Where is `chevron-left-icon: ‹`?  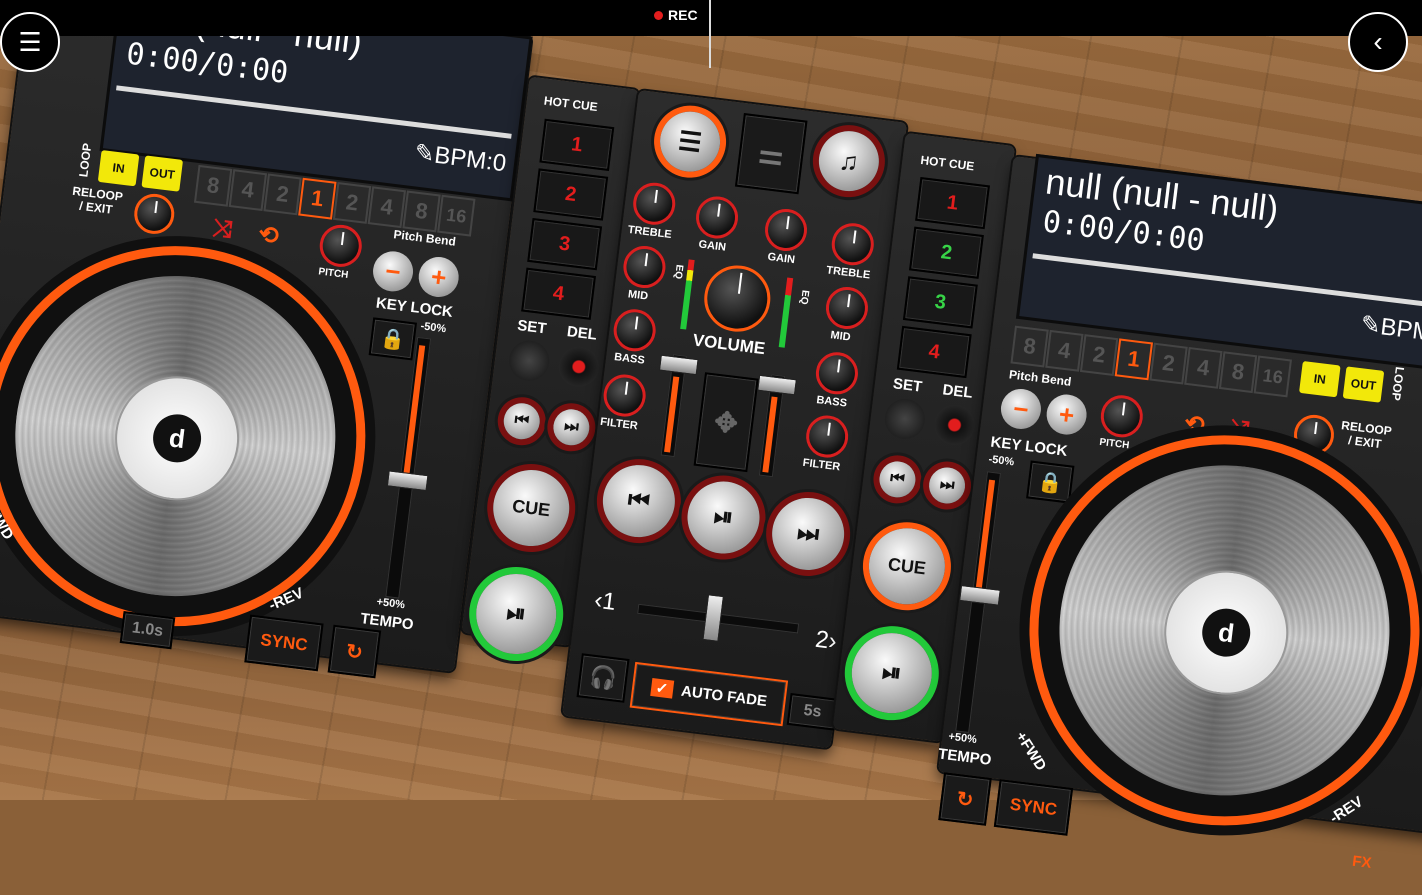 chevron-left-icon: ‹ is located at coordinates (1378, 41).